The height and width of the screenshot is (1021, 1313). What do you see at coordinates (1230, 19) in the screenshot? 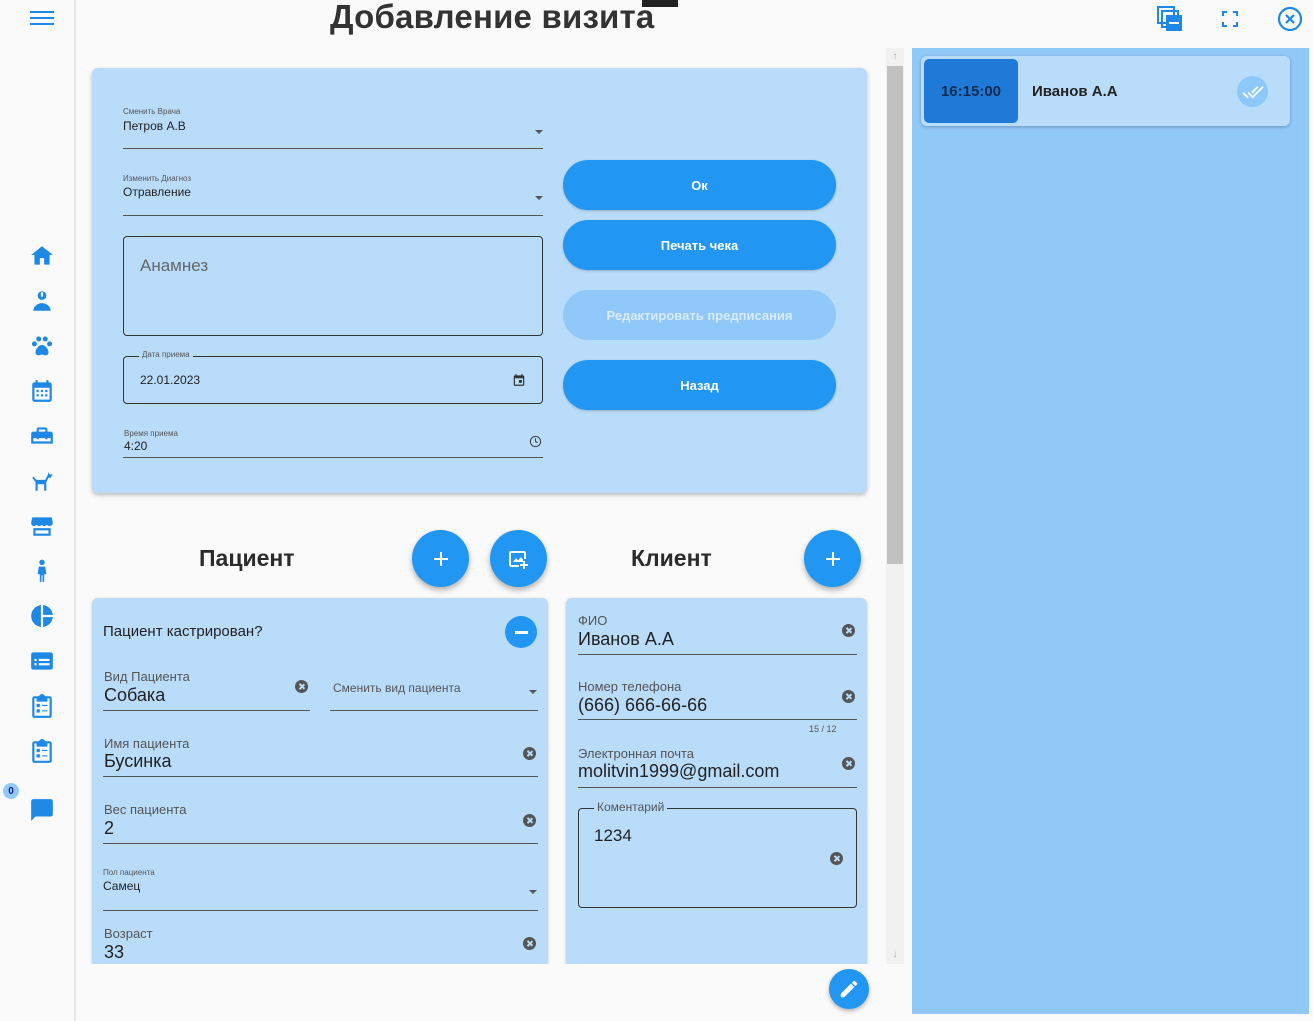
I see `fullscreen-icon` at bounding box center [1230, 19].